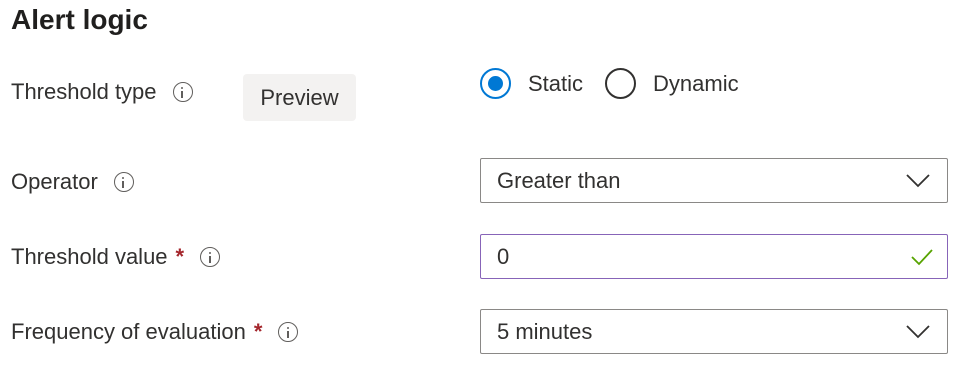 This screenshot has width=955, height=372. I want to click on section-title: Alert logic, so click(79, 19).